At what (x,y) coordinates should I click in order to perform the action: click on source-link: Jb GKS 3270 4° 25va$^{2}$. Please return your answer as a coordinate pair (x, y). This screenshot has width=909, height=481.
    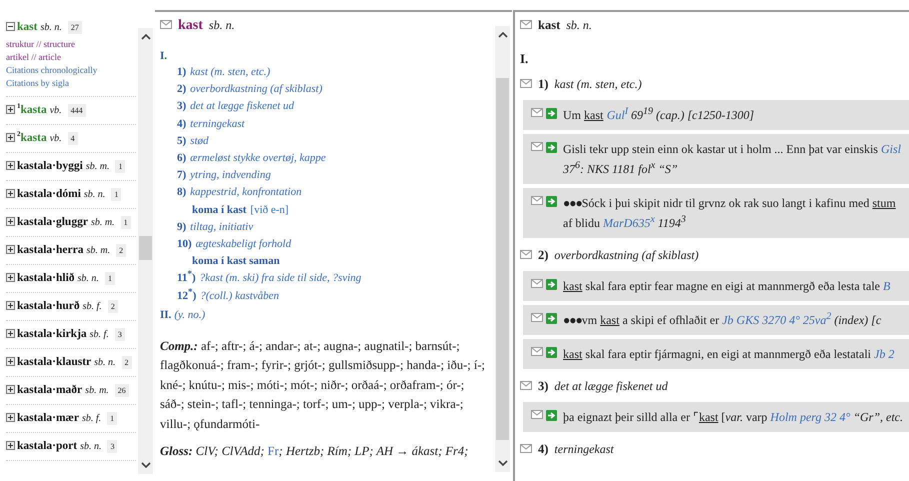
    Looking at the image, I should click on (777, 320).